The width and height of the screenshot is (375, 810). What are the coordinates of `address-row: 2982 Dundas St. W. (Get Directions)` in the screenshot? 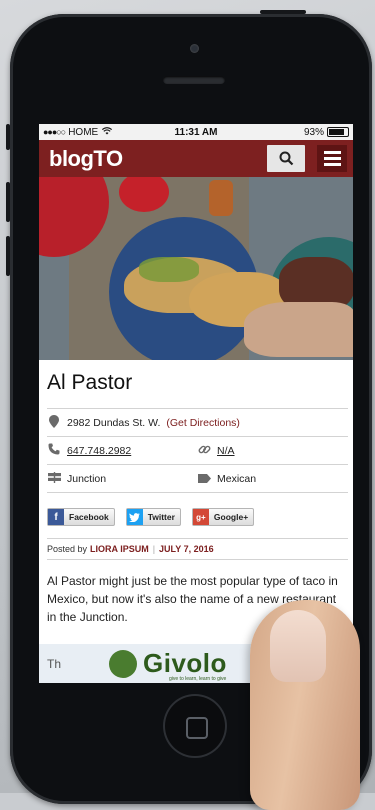 It's located at (197, 422).